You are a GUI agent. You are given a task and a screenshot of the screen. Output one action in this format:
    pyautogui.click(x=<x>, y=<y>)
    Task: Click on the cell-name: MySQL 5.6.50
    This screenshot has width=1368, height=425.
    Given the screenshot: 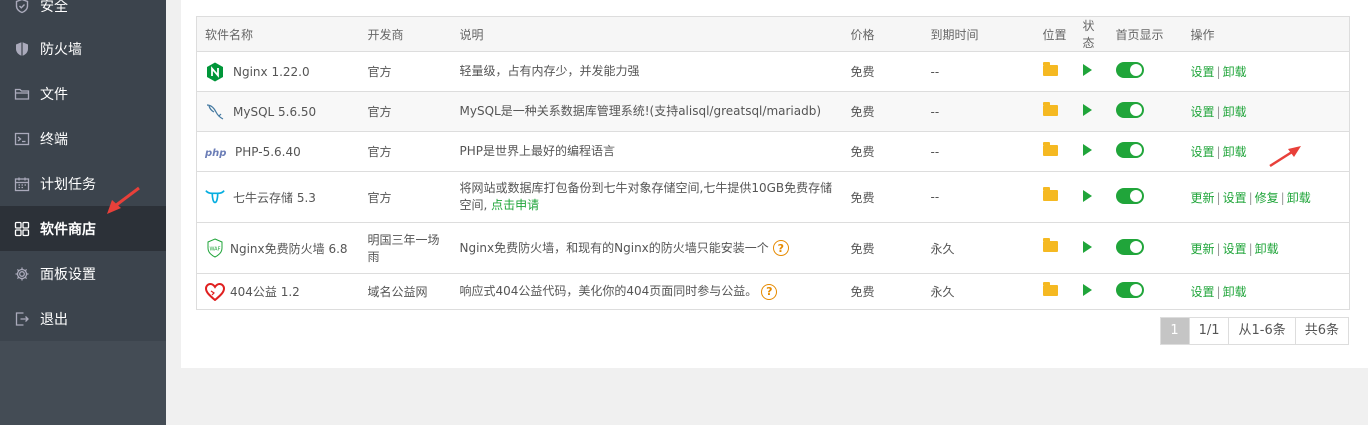 What is the action you would take?
    pyautogui.click(x=278, y=111)
    